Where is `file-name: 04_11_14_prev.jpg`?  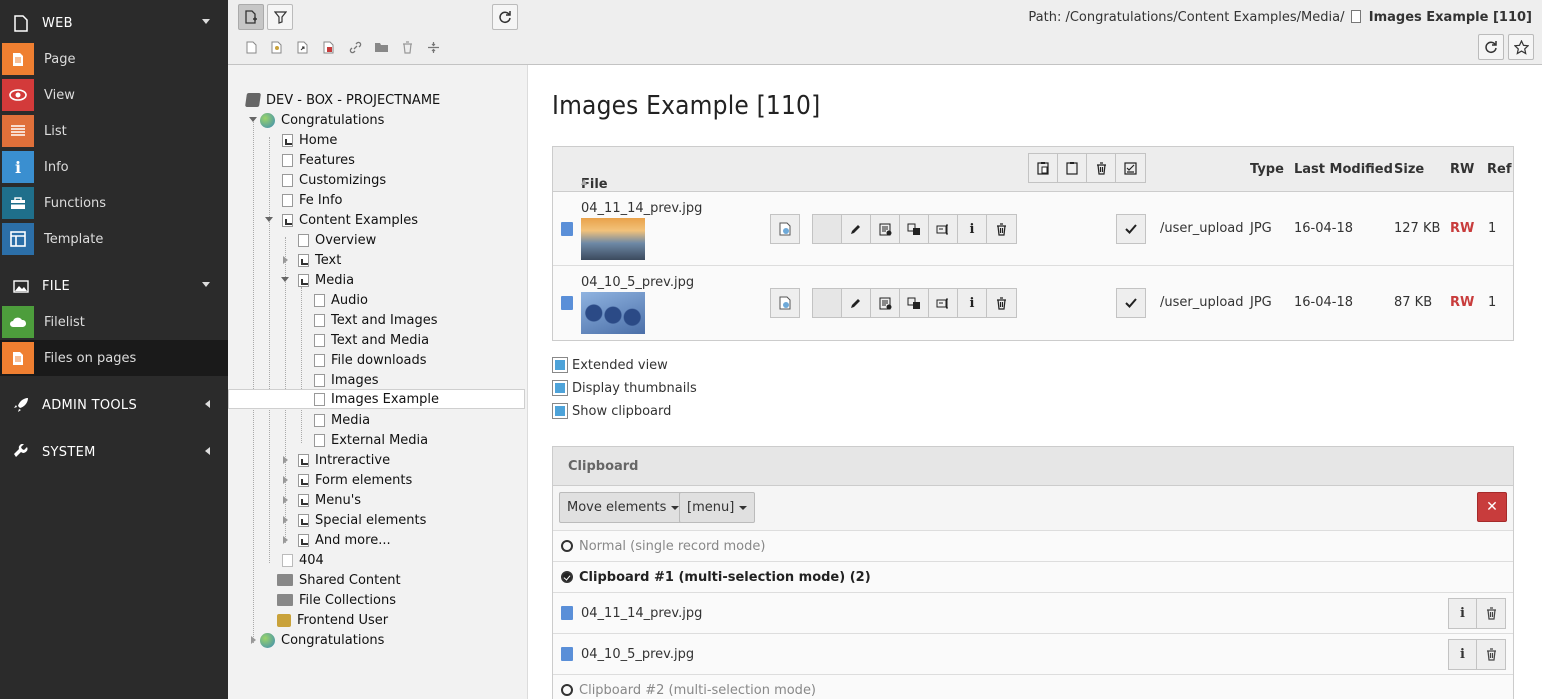 file-name: 04_11_14_prev.jpg is located at coordinates (641, 208).